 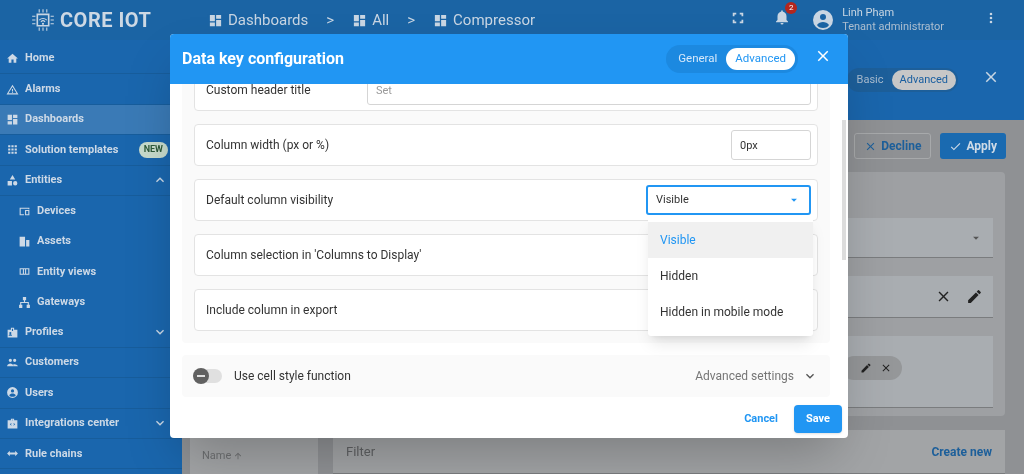 I want to click on user-name: Linh Phạm, so click(x=869, y=13).